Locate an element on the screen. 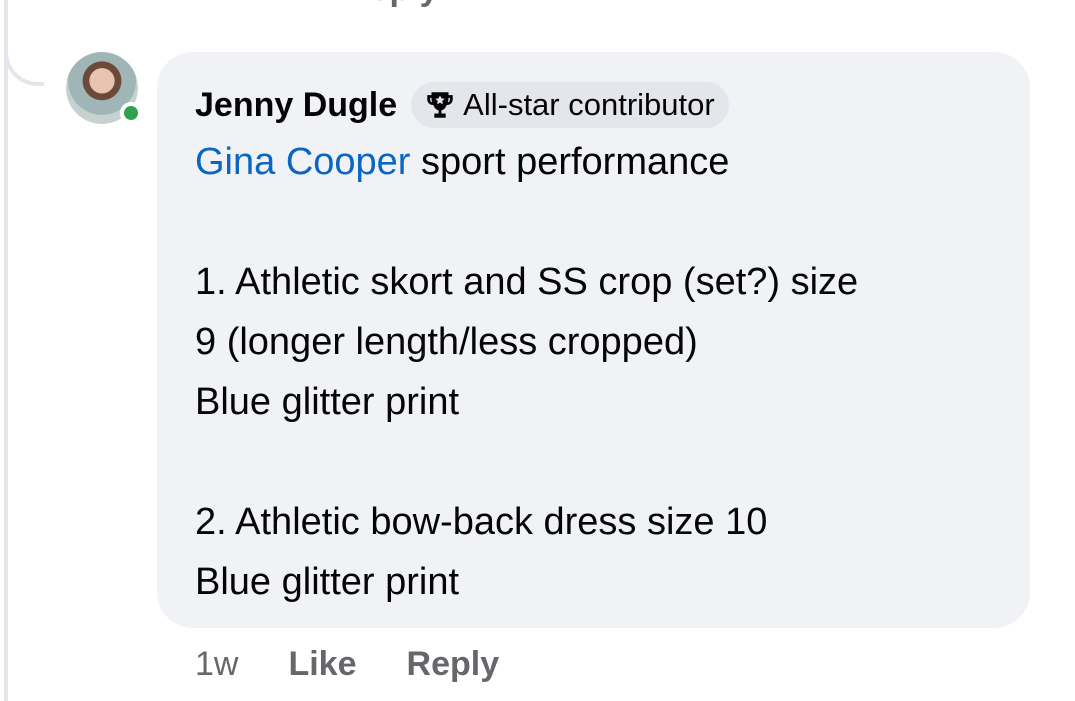 The width and height of the screenshot is (1075, 701). thread-branch-connector is located at coordinates (24, 43).